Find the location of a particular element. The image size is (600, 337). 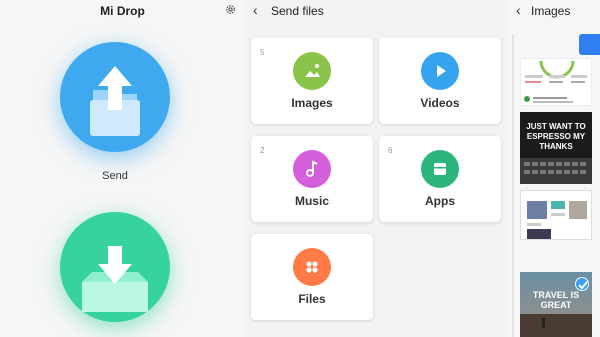

category-card-music: 2 Music is located at coordinates (312, 179).